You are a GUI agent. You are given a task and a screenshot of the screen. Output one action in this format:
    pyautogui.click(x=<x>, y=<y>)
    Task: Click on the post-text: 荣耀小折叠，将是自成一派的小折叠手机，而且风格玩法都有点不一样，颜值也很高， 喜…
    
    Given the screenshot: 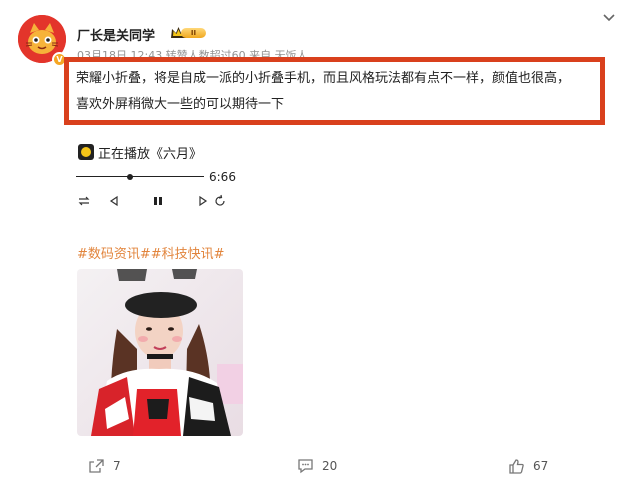 What is the action you would take?
    pyautogui.click(x=341, y=92)
    